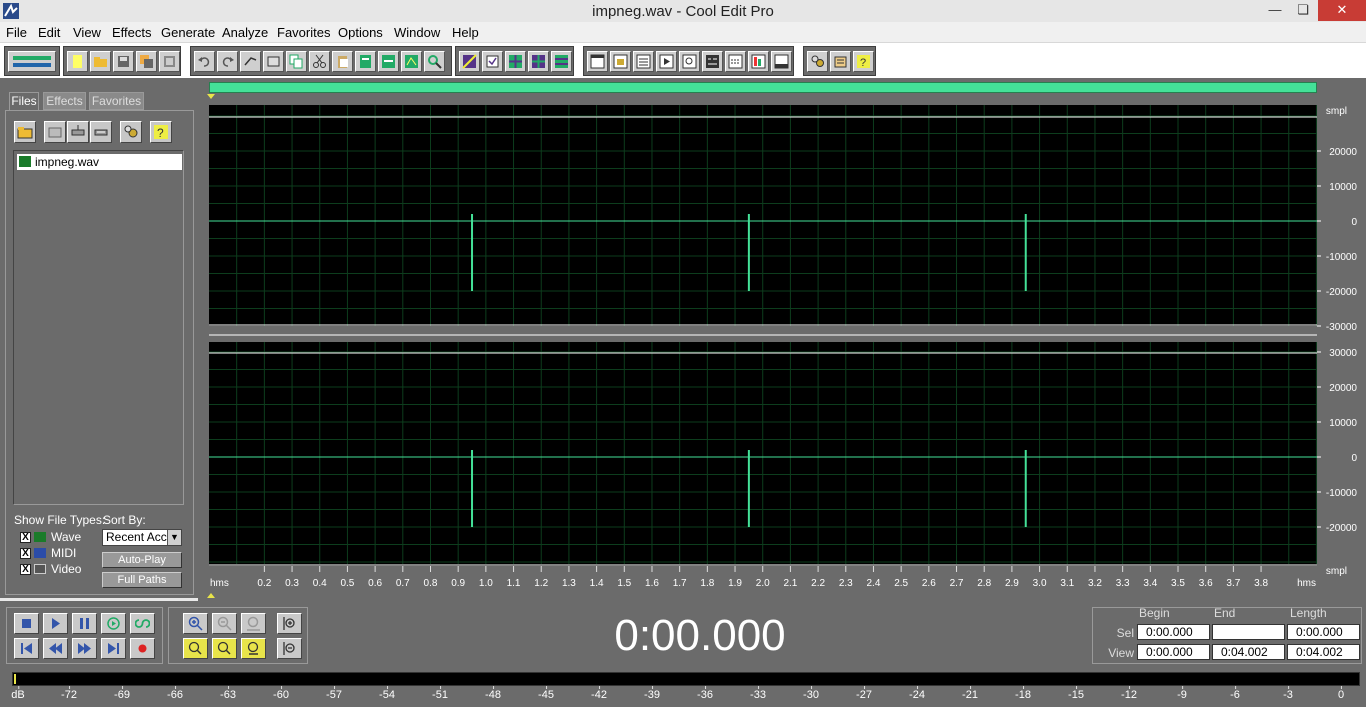 The image size is (1366, 707). What do you see at coordinates (55, 623) in the screenshot?
I see `play-button` at bounding box center [55, 623].